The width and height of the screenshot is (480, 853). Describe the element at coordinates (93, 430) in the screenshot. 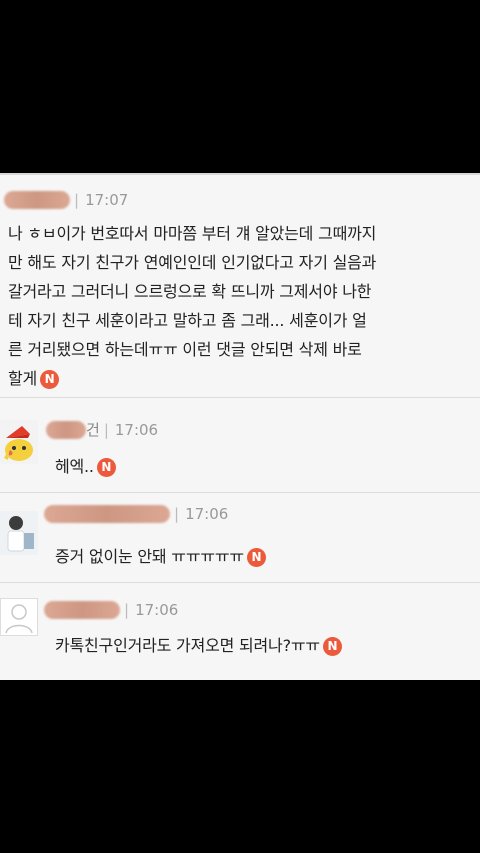

I see `username-tail: 건` at that location.